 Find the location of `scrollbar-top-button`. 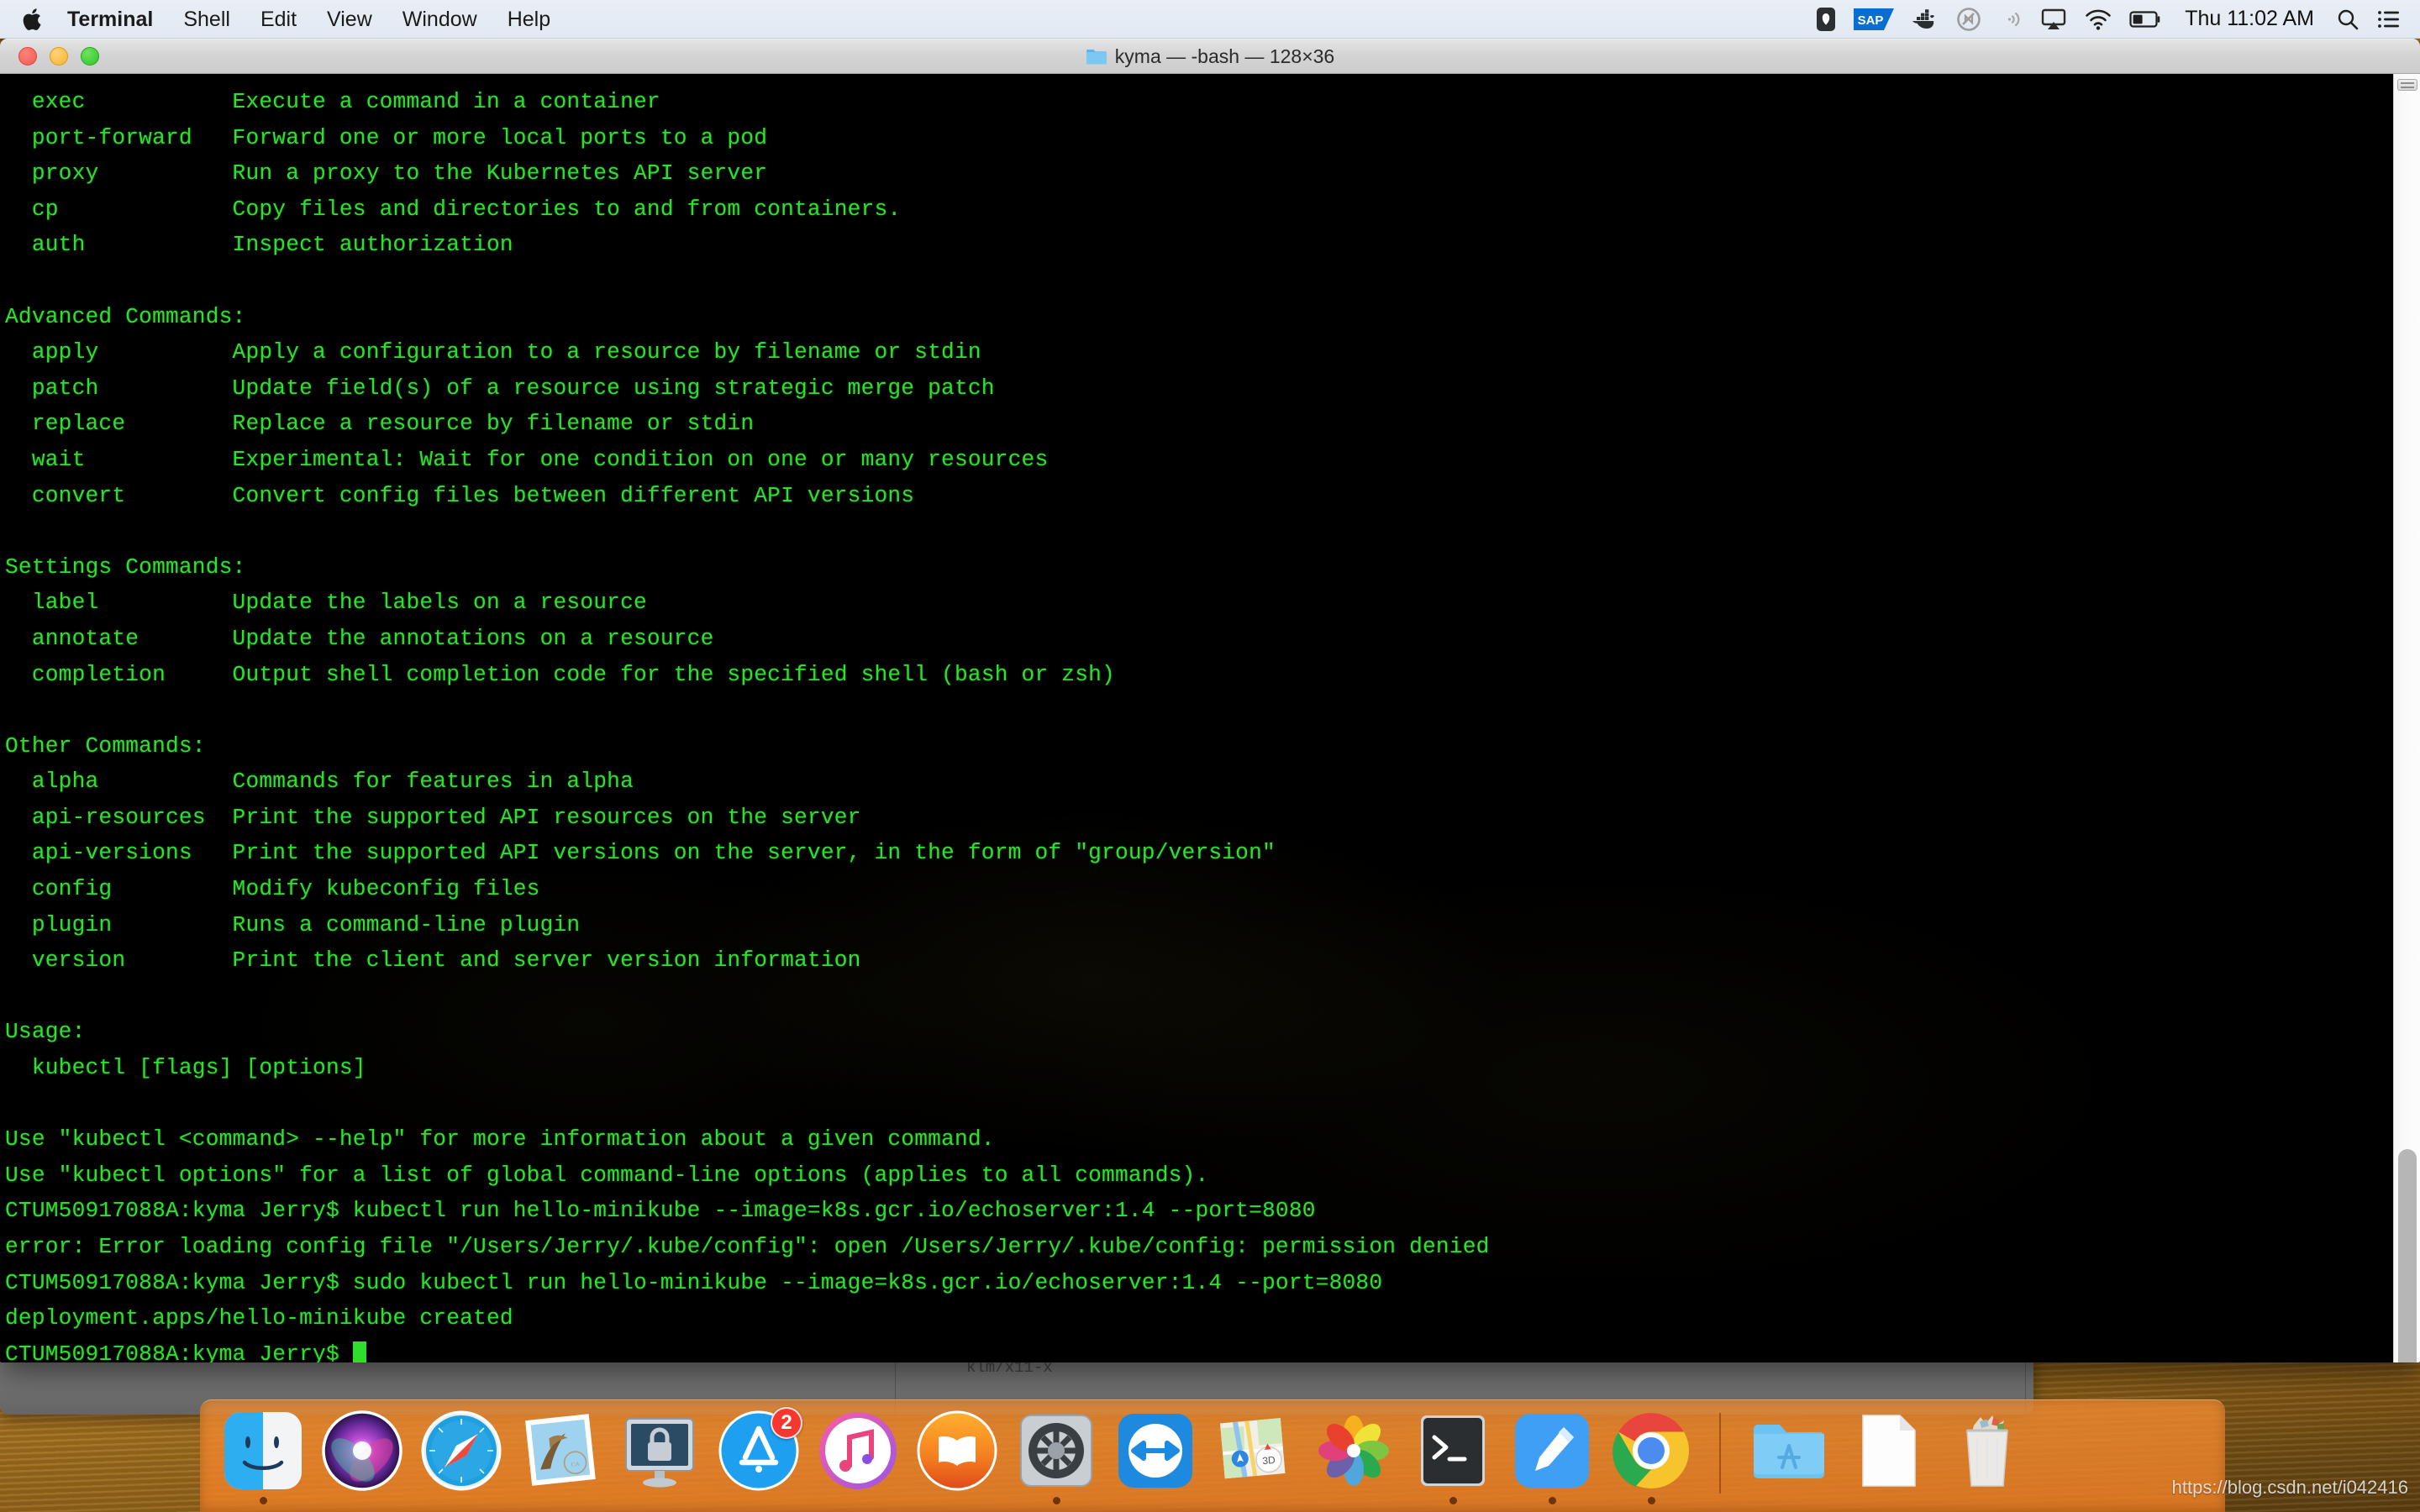

scrollbar-top-button is located at coordinates (2407, 85).